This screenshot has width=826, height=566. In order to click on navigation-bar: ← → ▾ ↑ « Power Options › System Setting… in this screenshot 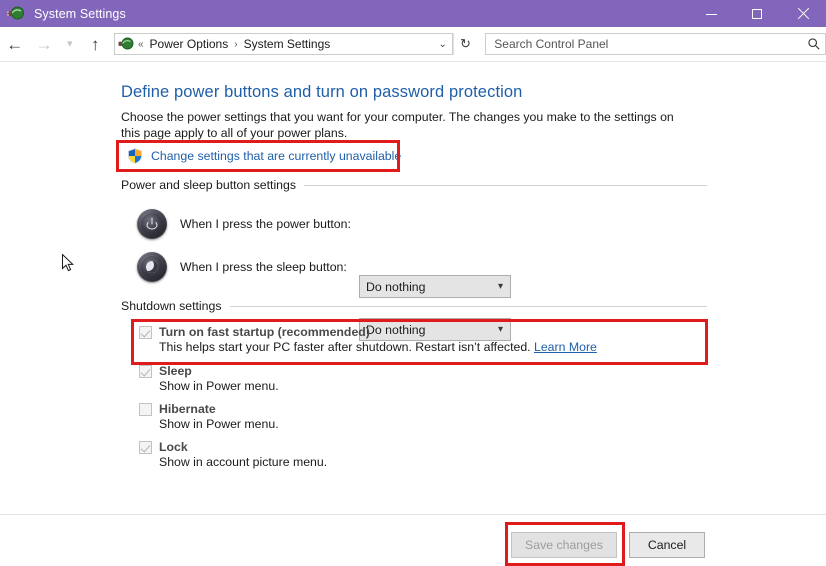, I will do `click(413, 44)`.